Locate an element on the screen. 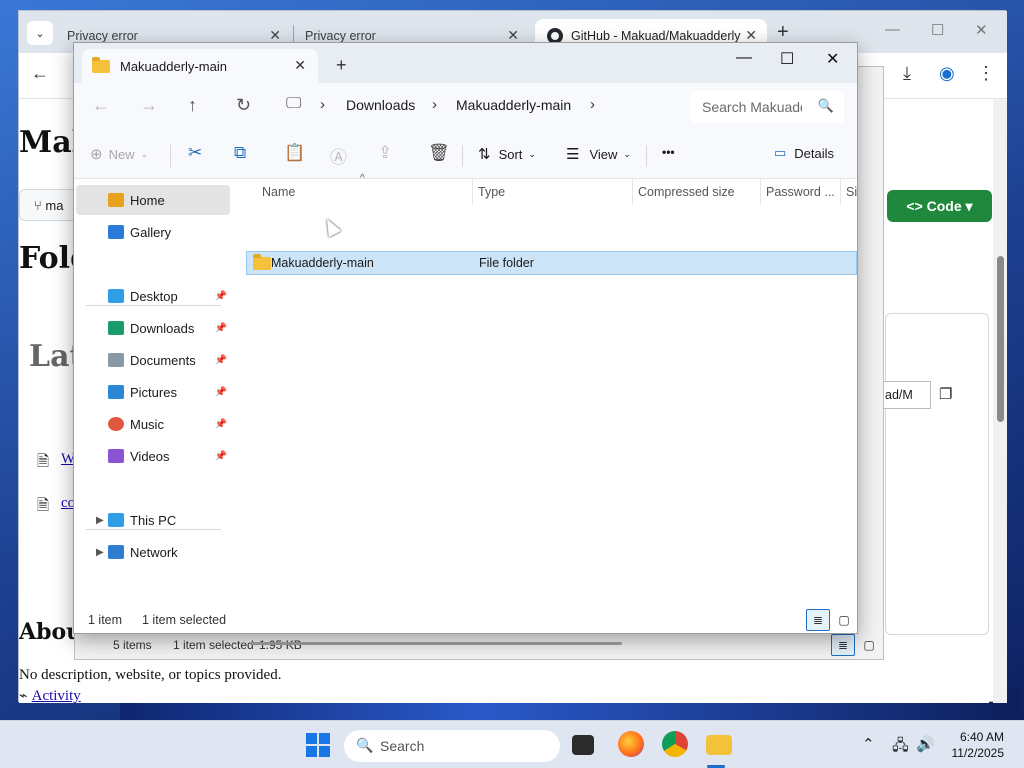  start-button is located at coordinates (318, 745).